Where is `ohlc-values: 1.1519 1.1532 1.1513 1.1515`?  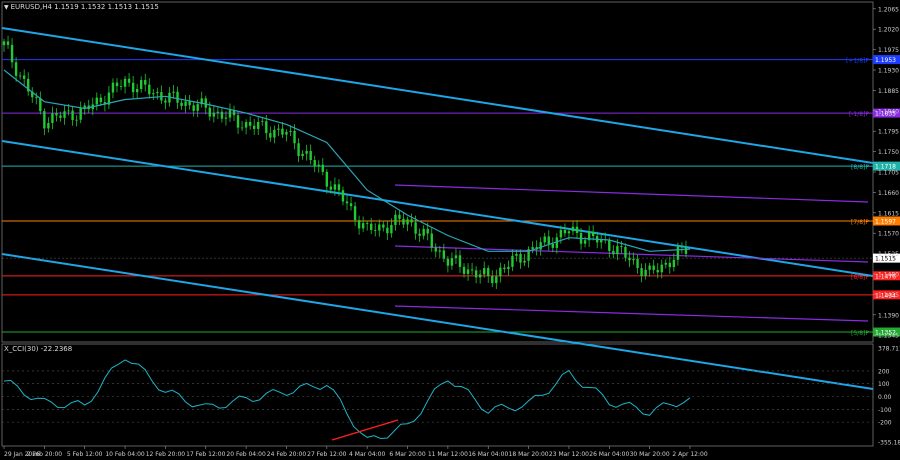
ohlc-values: 1.1519 1.1532 1.1513 1.1515 is located at coordinates (106, 7).